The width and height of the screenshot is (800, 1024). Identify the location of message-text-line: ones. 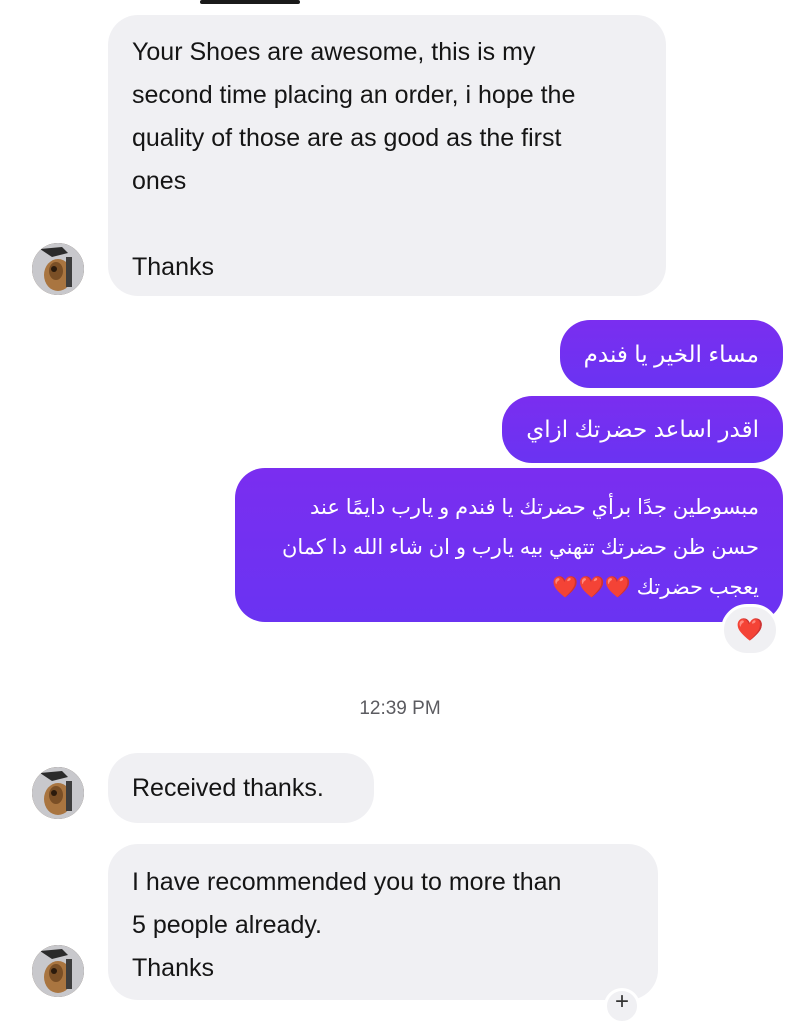
(159, 181).